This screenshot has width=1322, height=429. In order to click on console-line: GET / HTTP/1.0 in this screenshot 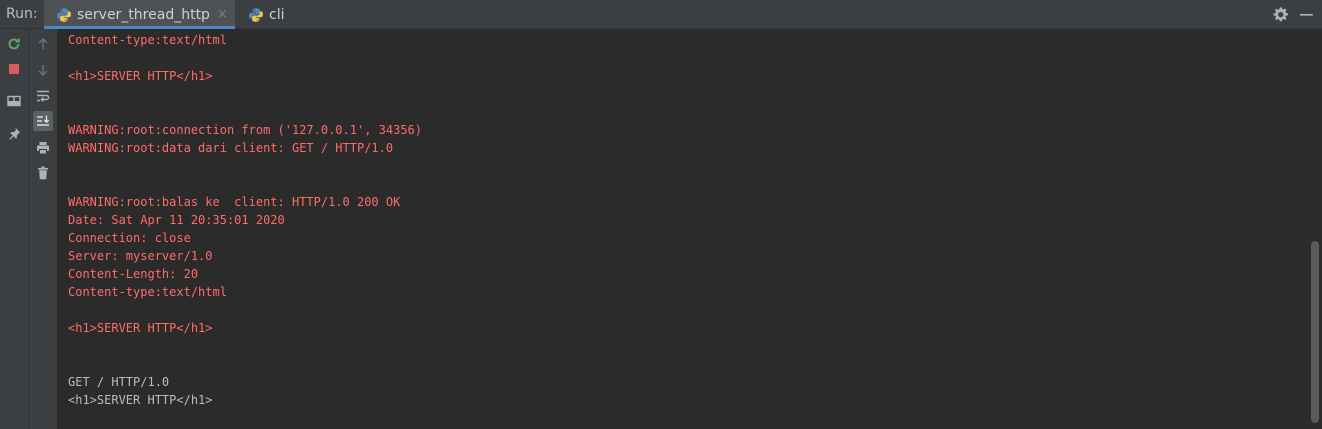, I will do `click(119, 382)`.